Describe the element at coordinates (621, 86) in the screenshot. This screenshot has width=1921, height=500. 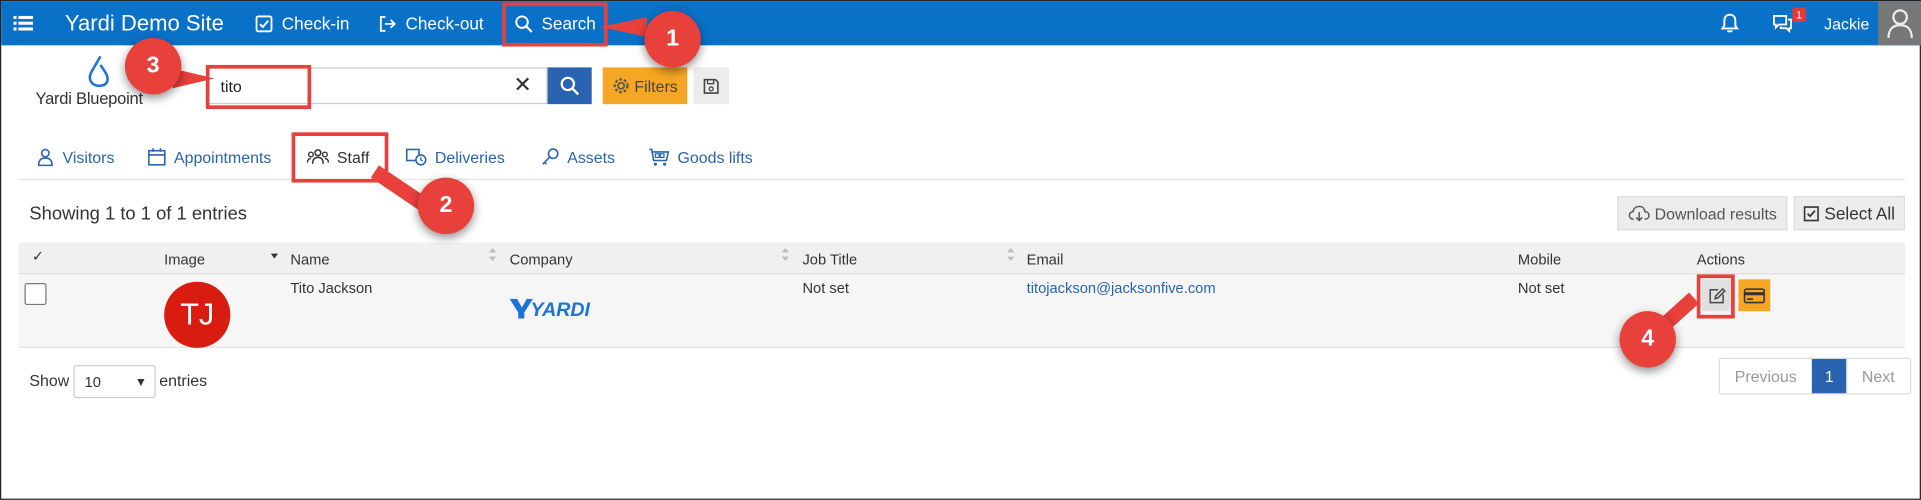
I see `gear-icon` at that location.